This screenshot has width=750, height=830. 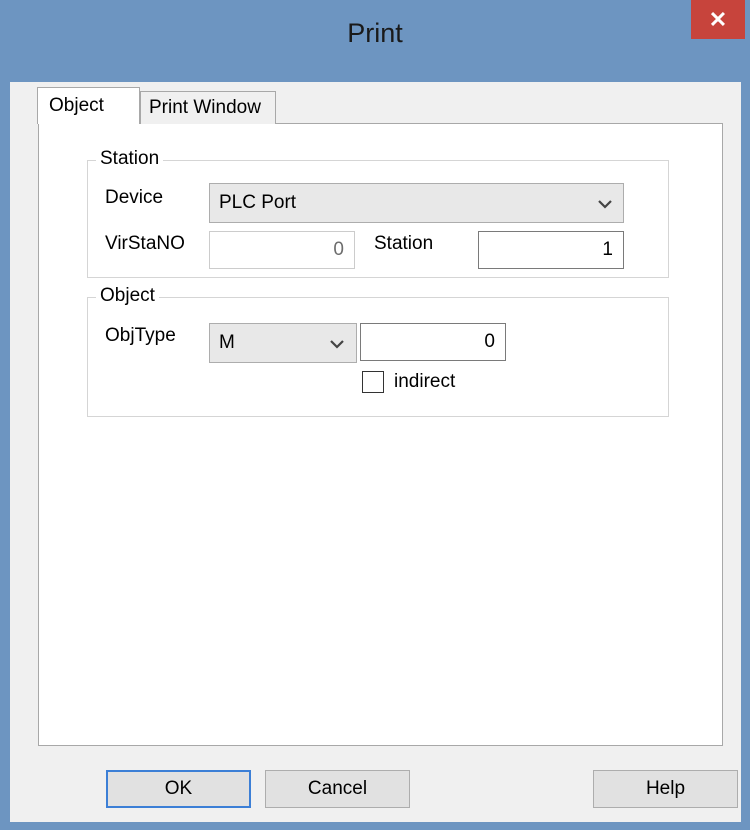 What do you see at coordinates (375, 33) in the screenshot?
I see `window-title: Print` at bounding box center [375, 33].